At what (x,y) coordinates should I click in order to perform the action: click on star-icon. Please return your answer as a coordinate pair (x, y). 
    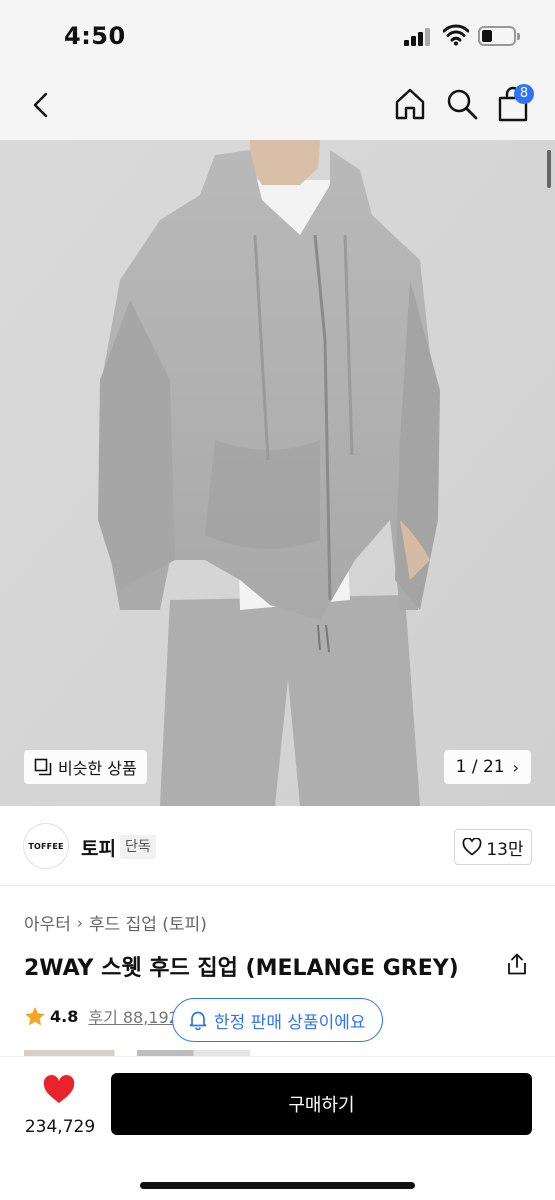
    Looking at the image, I should click on (35, 1015).